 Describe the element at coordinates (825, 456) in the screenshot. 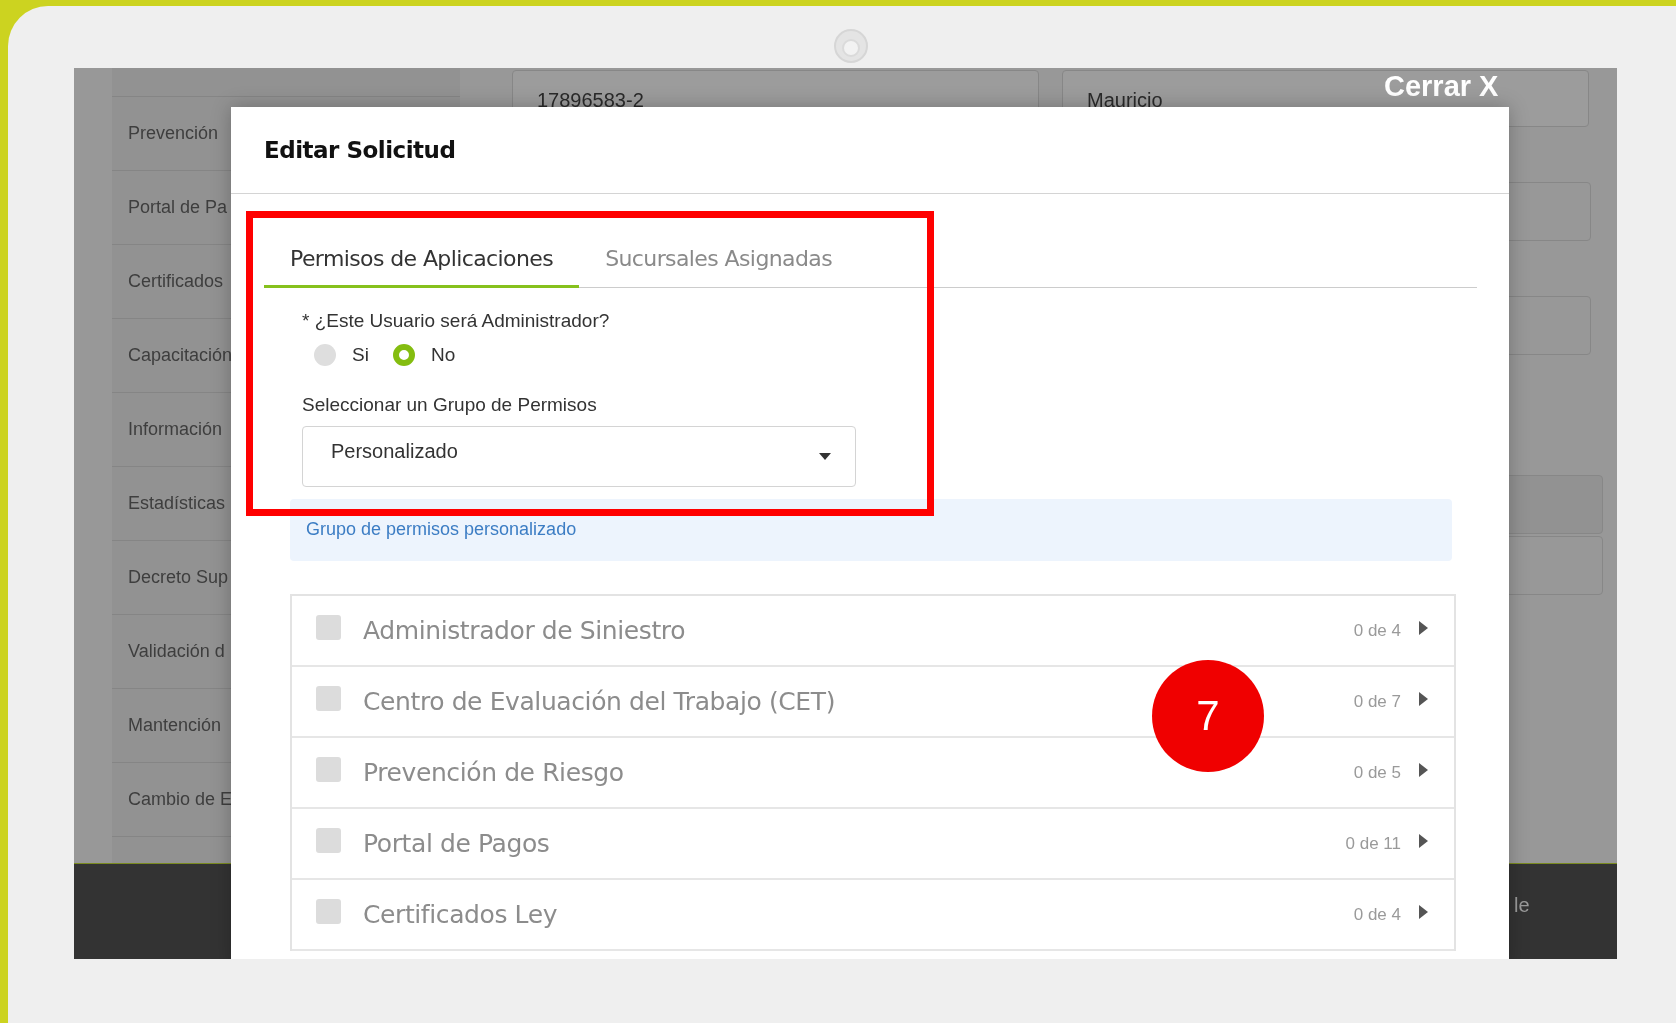

I see `caret-icon` at that location.